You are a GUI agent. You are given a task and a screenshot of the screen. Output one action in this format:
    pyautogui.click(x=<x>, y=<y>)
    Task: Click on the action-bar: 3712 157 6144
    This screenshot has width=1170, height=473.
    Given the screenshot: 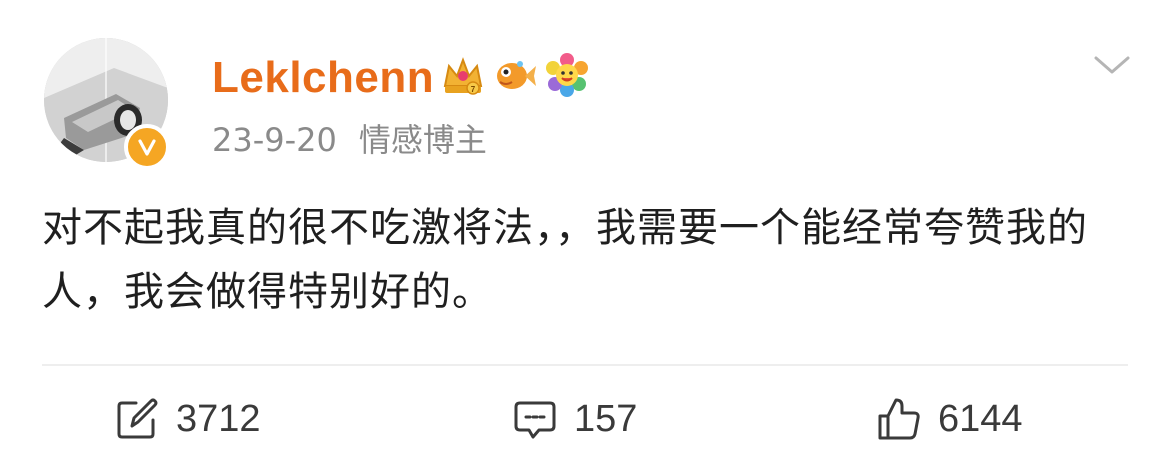 What is the action you would take?
    pyautogui.click(x=585, y=419)
    